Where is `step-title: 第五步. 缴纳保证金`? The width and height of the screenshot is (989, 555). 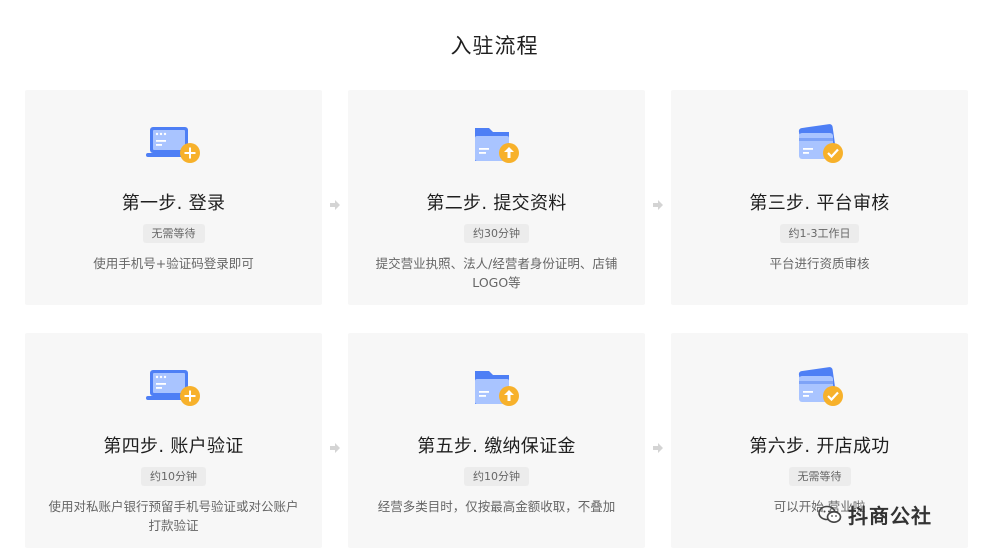 step-title: 第五步. 缴纳保证金 is located at coordinates (496, 446).